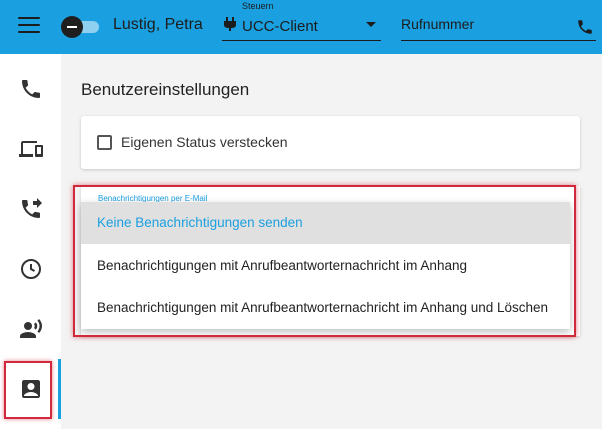  What do you see at coordinates (230, 24) in the screenshot?
I see `plug-icon` at bounding box center [230, 24].